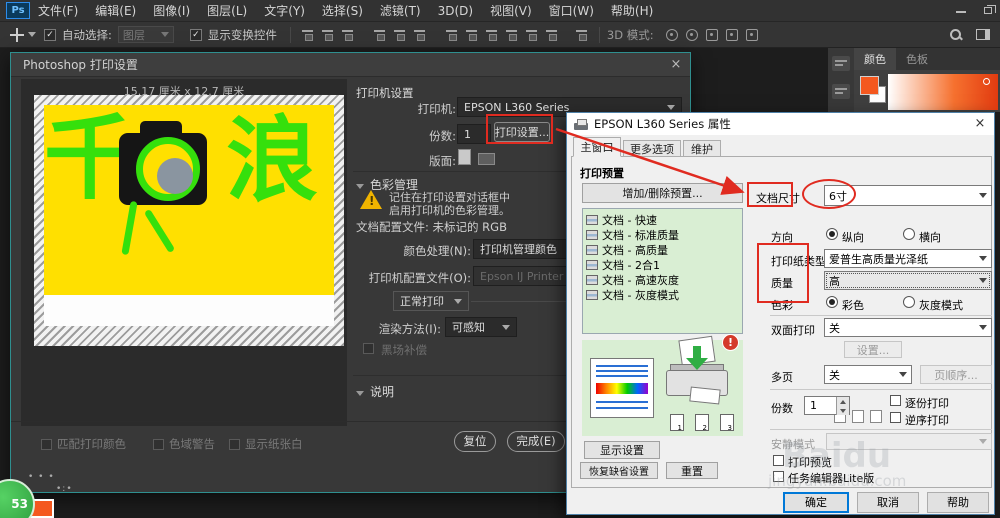 The width and height of the screenshot is (1000, 518). I want to click on annotation-ellipse-6inch, so click(829, 194).